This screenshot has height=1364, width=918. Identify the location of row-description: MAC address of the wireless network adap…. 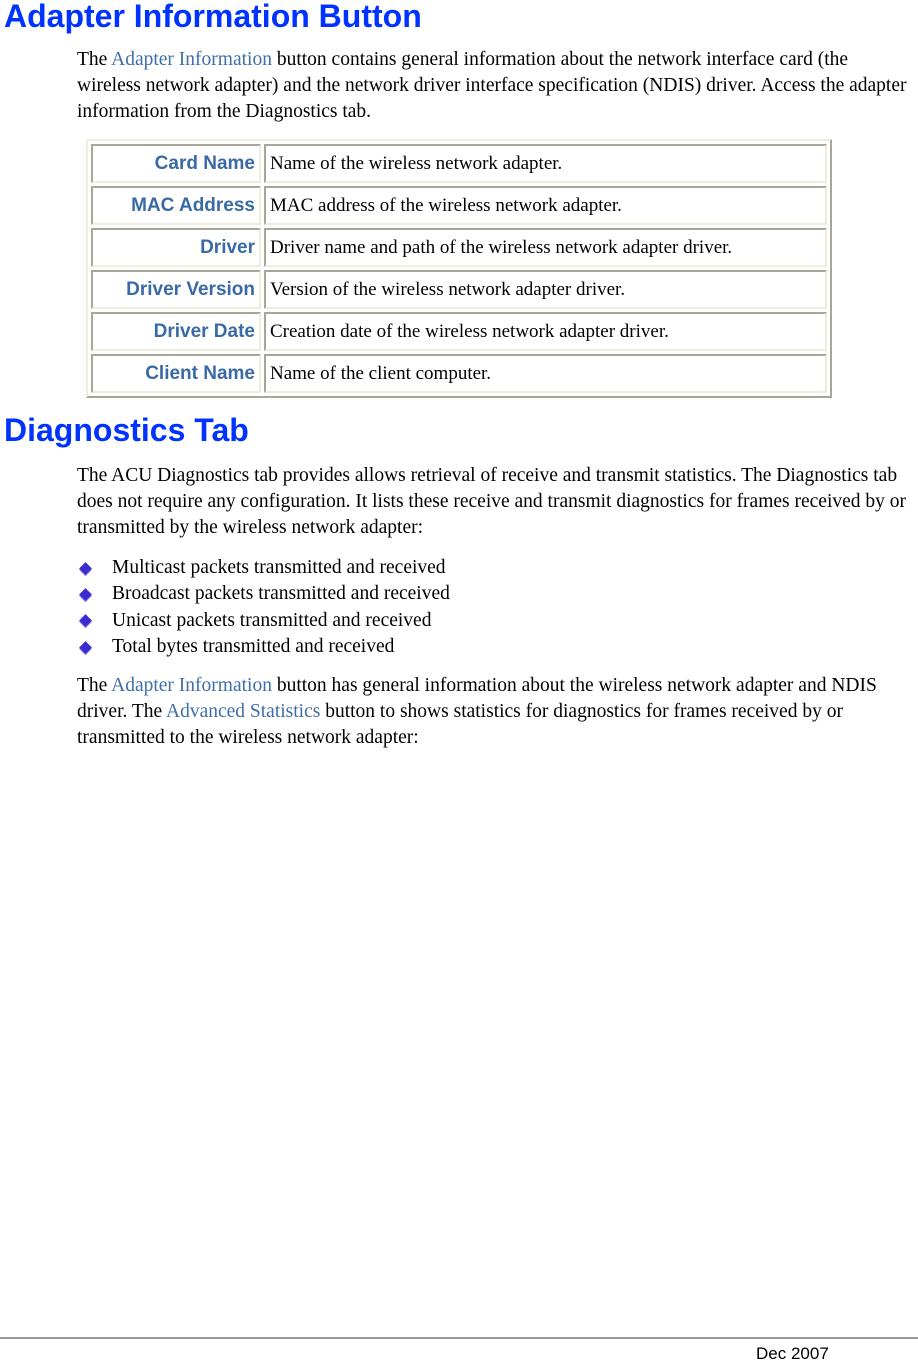
(545, 205).